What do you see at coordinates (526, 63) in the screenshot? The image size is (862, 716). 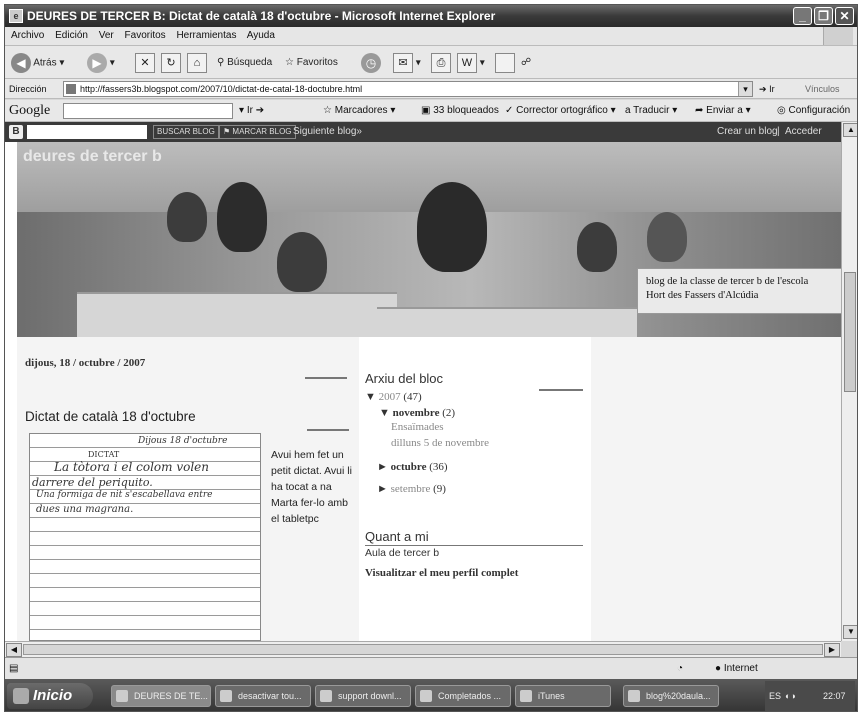 I see `messenger-button: ☍` at bounding box center [526, 63].